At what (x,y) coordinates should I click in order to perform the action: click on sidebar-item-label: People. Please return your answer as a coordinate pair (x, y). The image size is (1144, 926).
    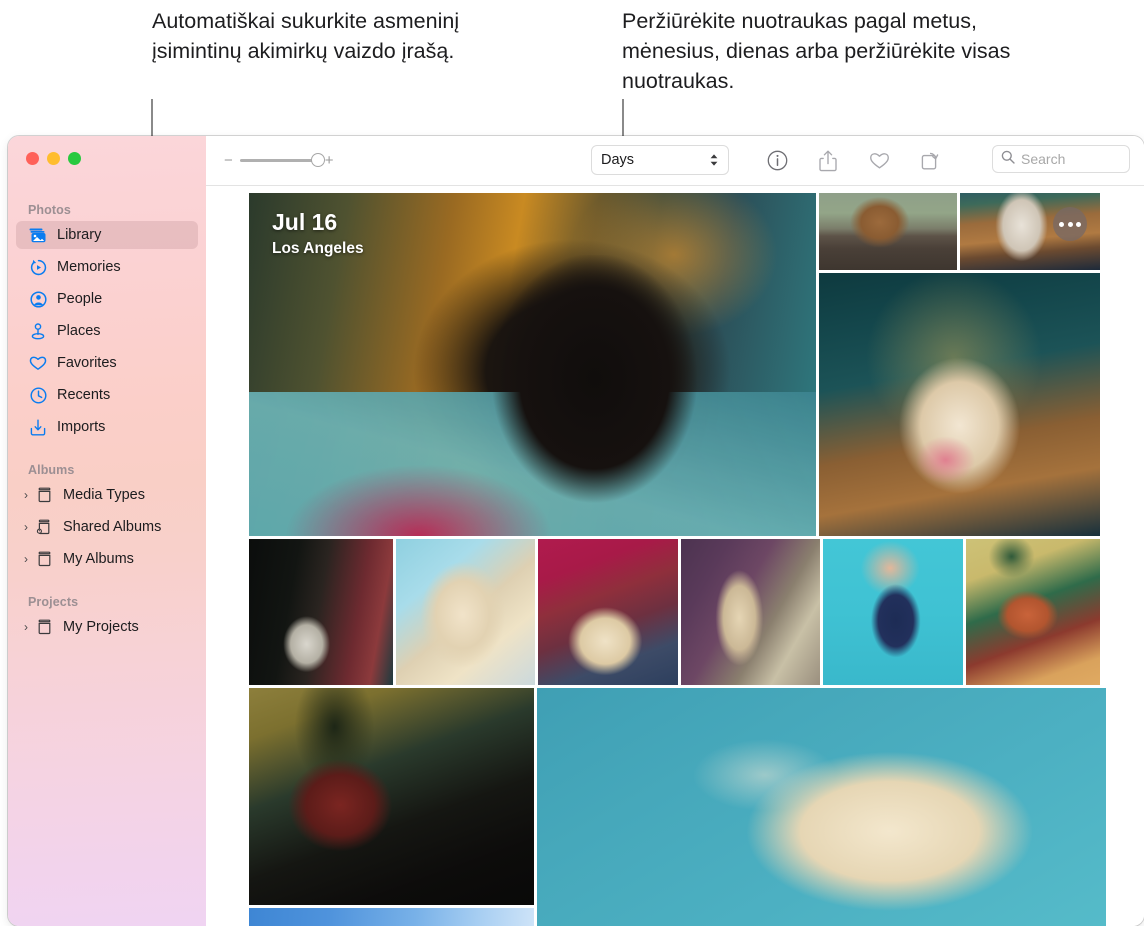
    Looking at the image, I should click on (80, 299).